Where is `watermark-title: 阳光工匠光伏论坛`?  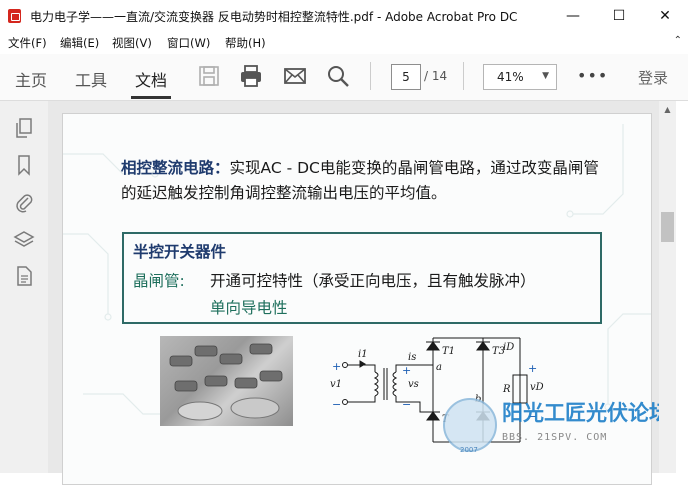 watermark-title: 阳光工匠光伏论坛 is located at coordinates (586, 413).